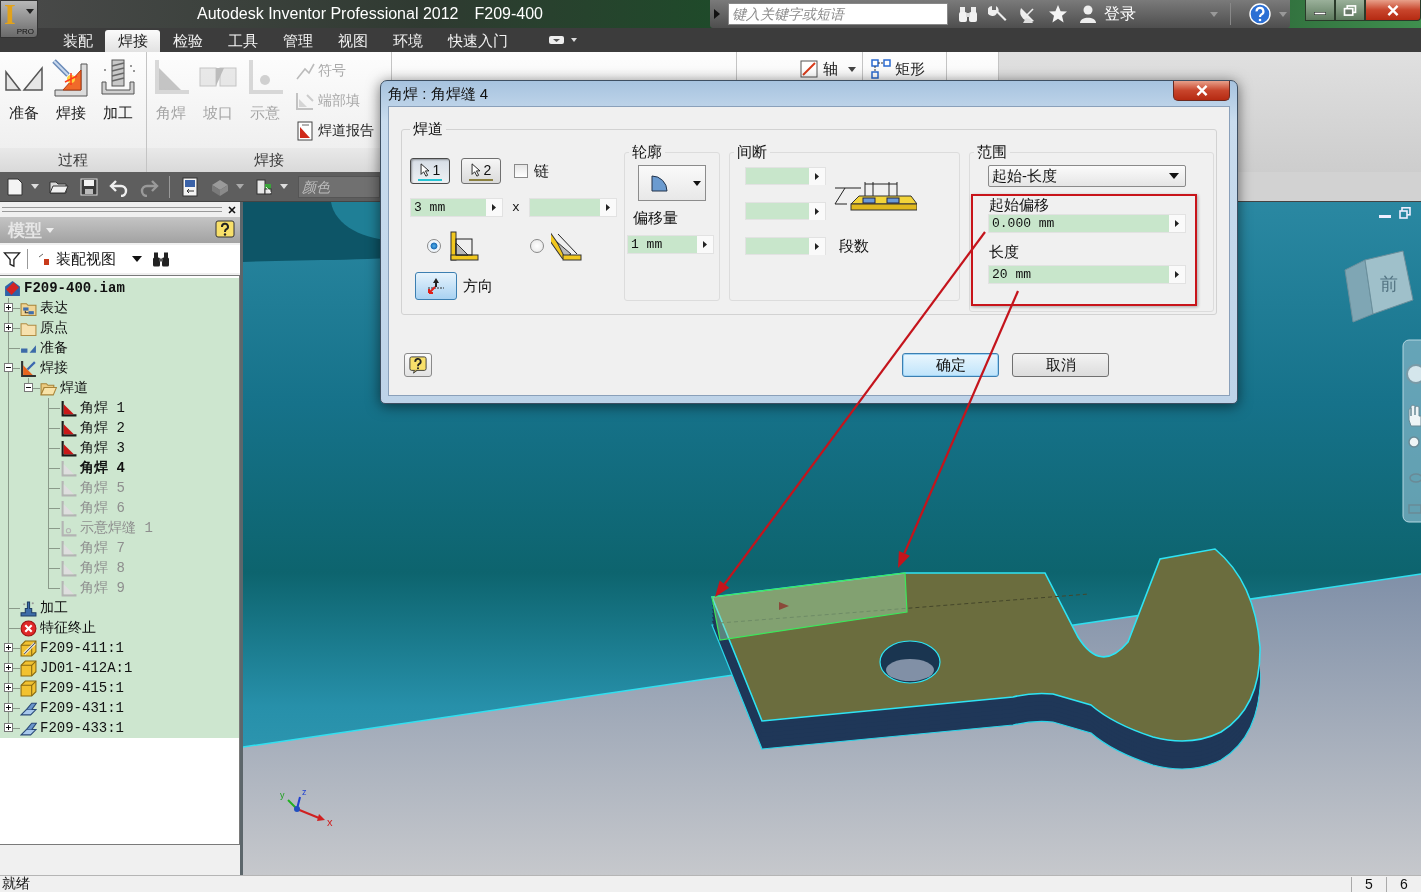  I want to click on ribbon-tab: 检验, so click(187, 41).